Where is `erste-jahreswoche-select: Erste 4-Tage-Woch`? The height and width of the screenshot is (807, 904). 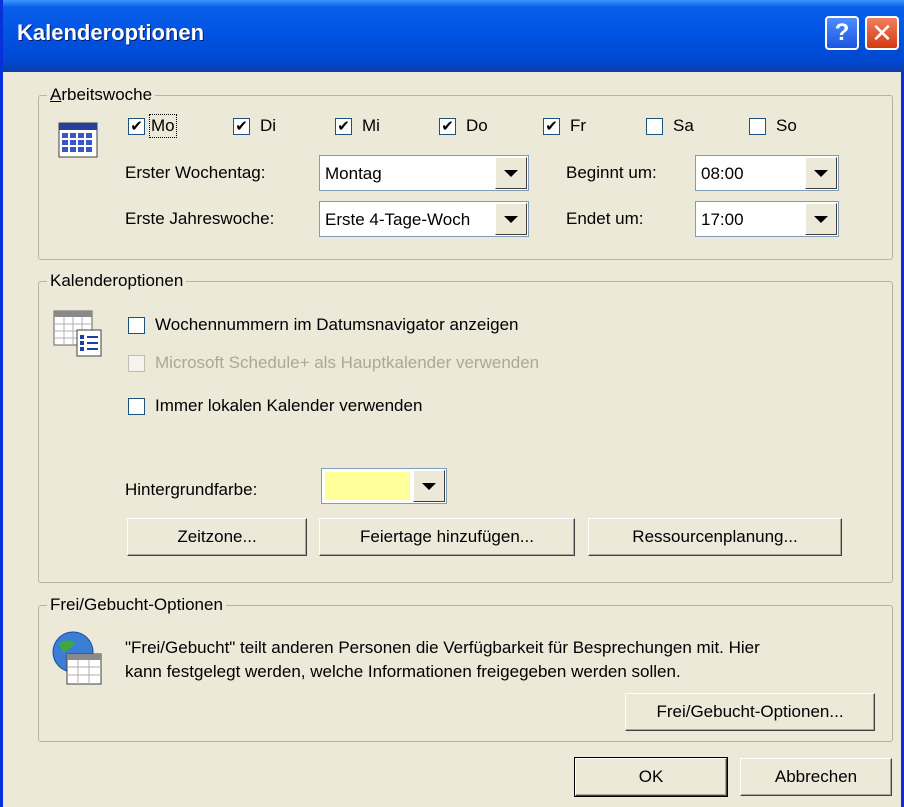
erste-jahreswoche-select: Erste 4-Tage-Woch is located at coordinates (424, 219).